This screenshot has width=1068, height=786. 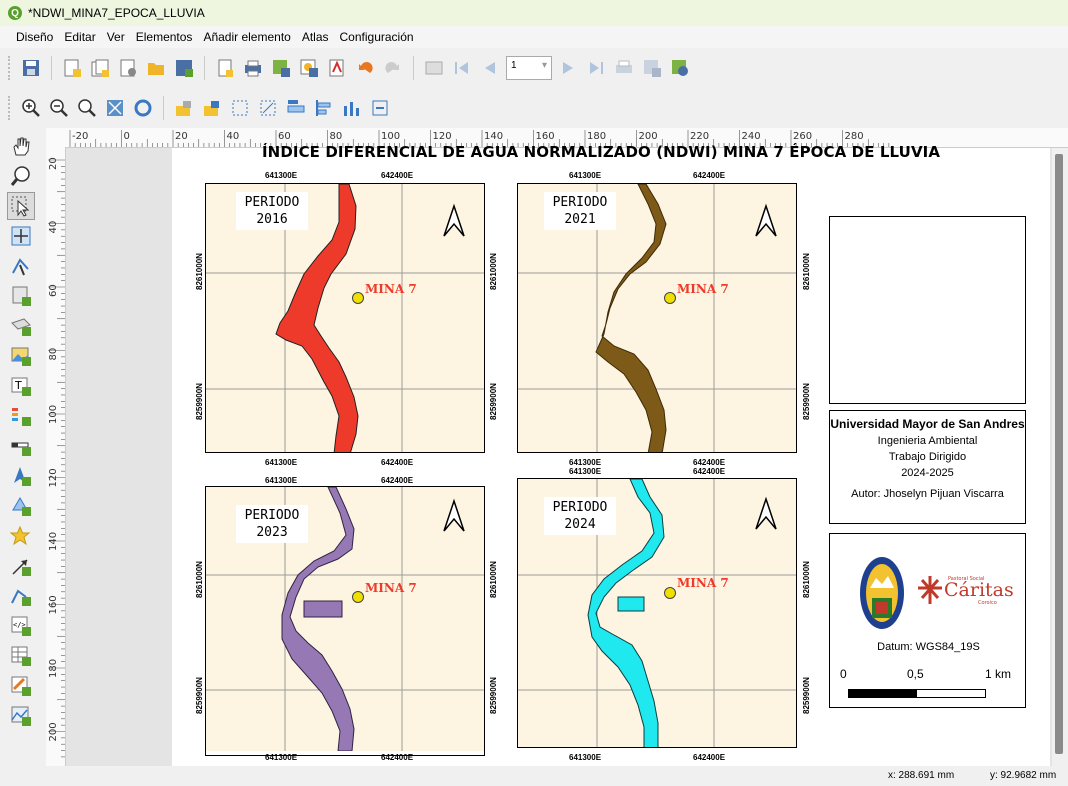 What do you see at coordinates (21, 266) in the screenshot?
I see `edit-nodes-icon` at bounding box center [21, 266].